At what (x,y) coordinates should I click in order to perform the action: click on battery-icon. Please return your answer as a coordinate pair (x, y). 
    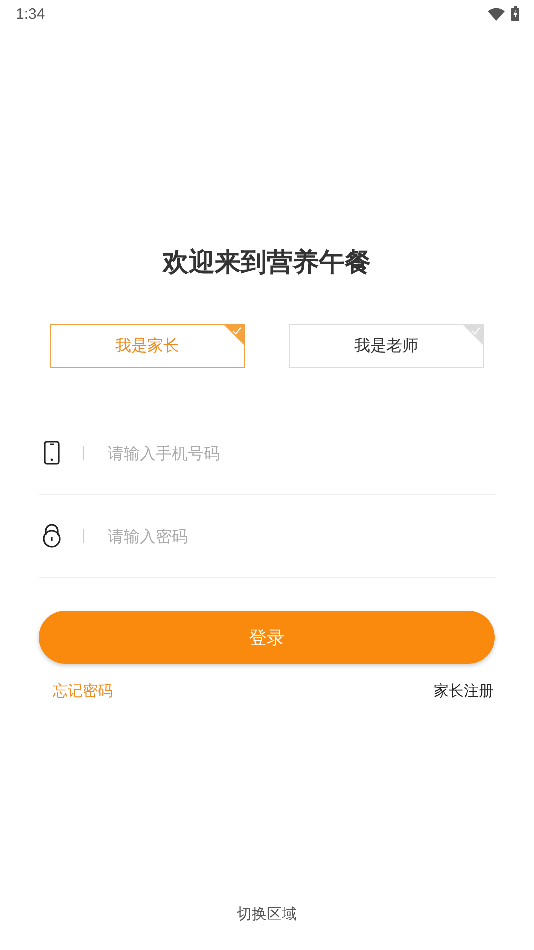
    Looking at the image, I should click on (515, 14).